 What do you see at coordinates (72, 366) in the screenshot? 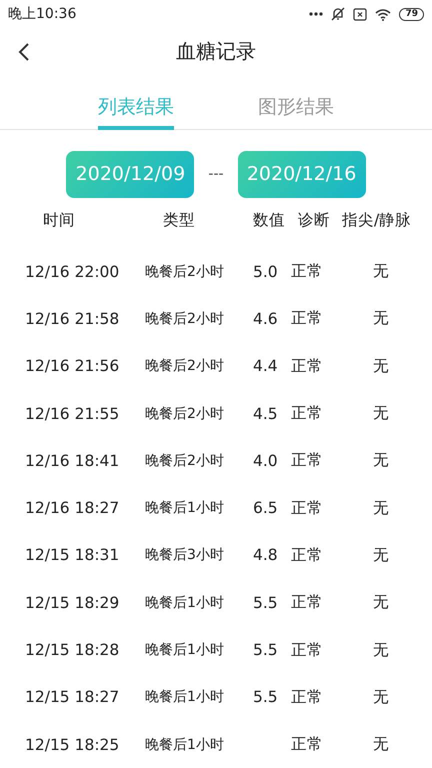
I see `table-cell-text: 12/16 21:56` at bounding box center [72, 366].